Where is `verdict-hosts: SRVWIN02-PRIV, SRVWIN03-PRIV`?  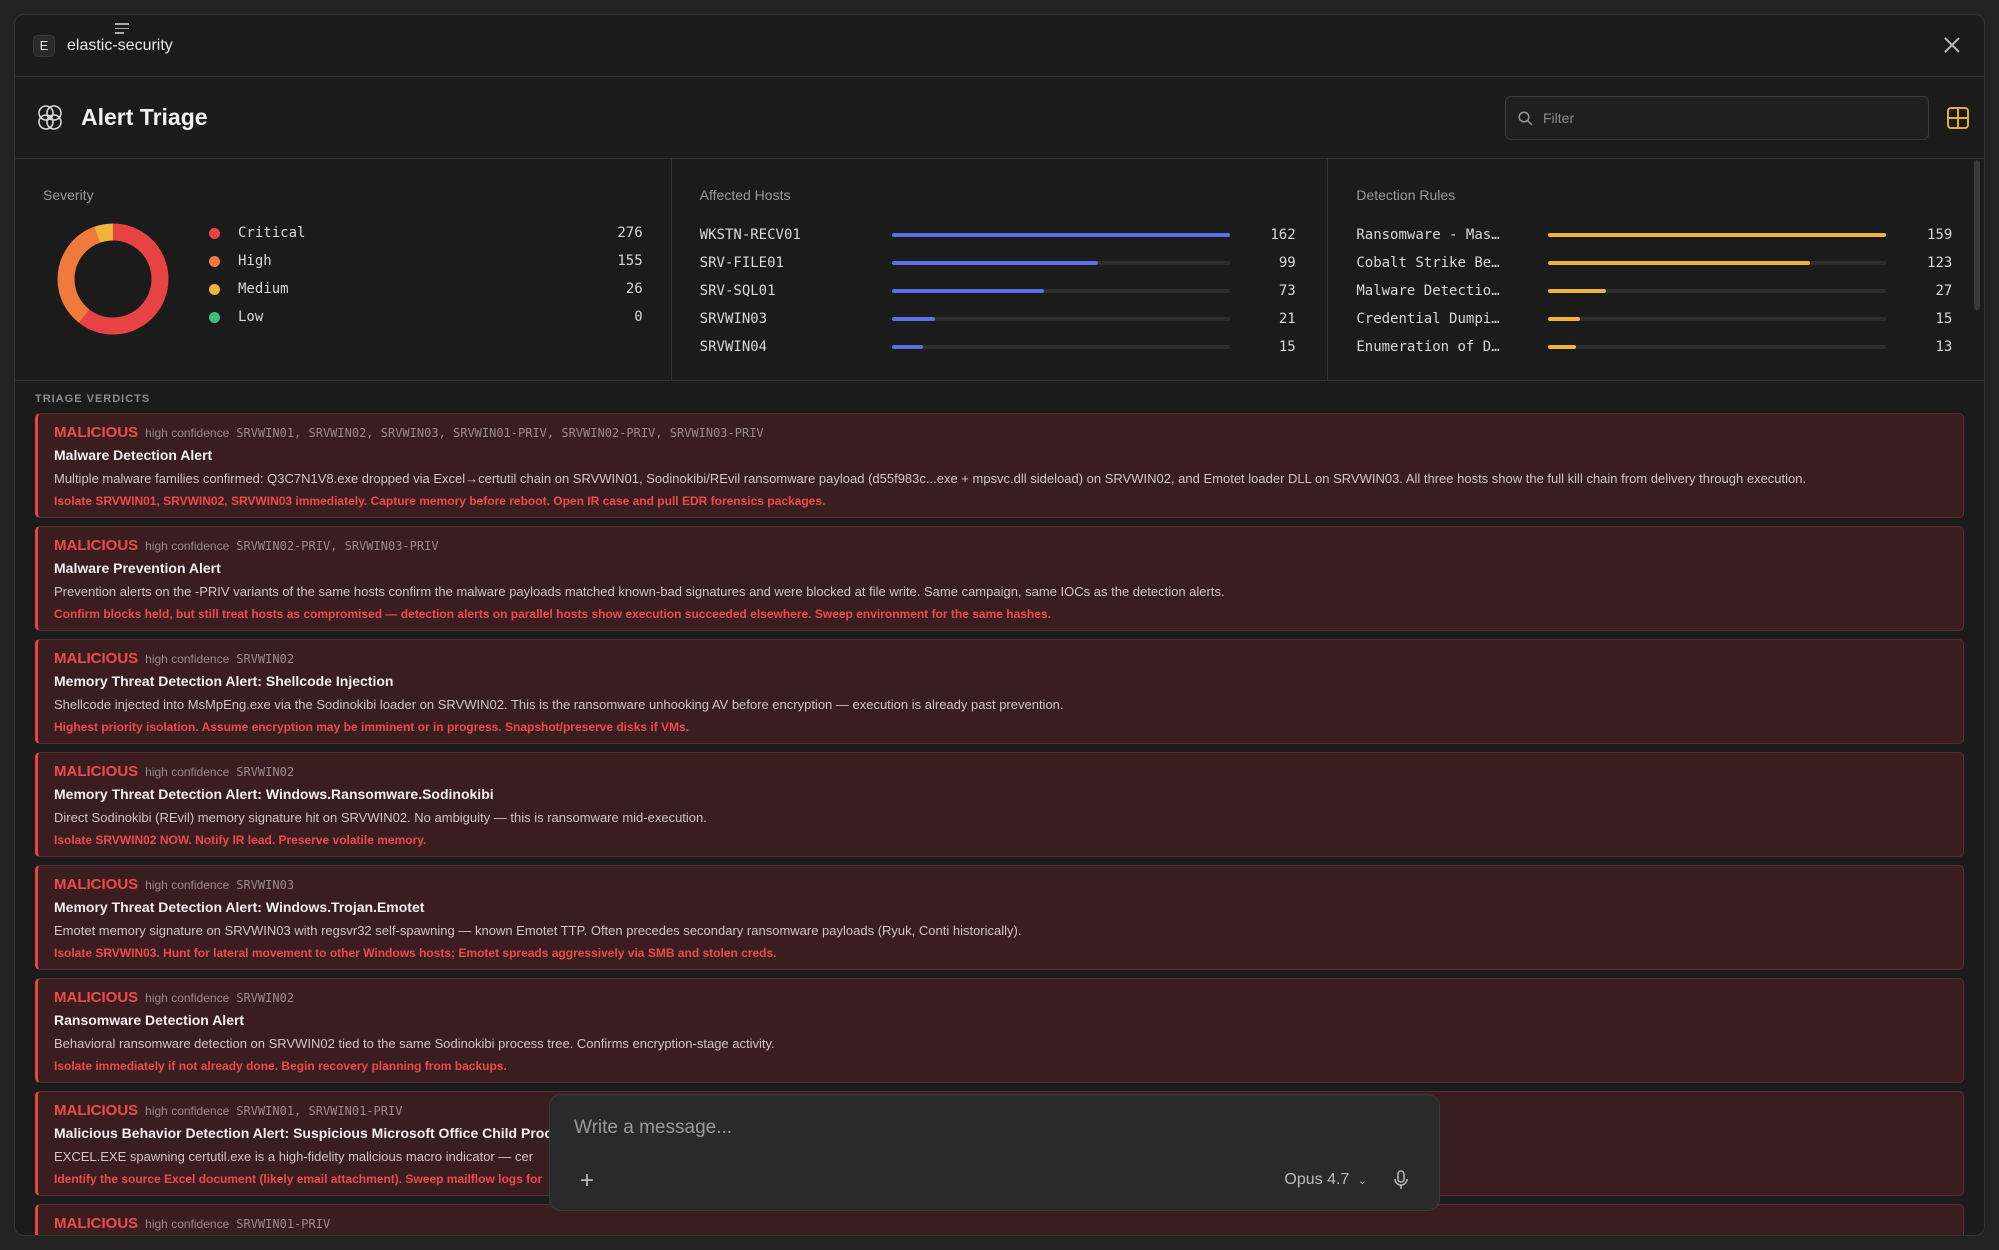 verdict-hosts: SRVWIN02-PRIV, SRVWIN03-PRIV is located at coordinates (337, 546).